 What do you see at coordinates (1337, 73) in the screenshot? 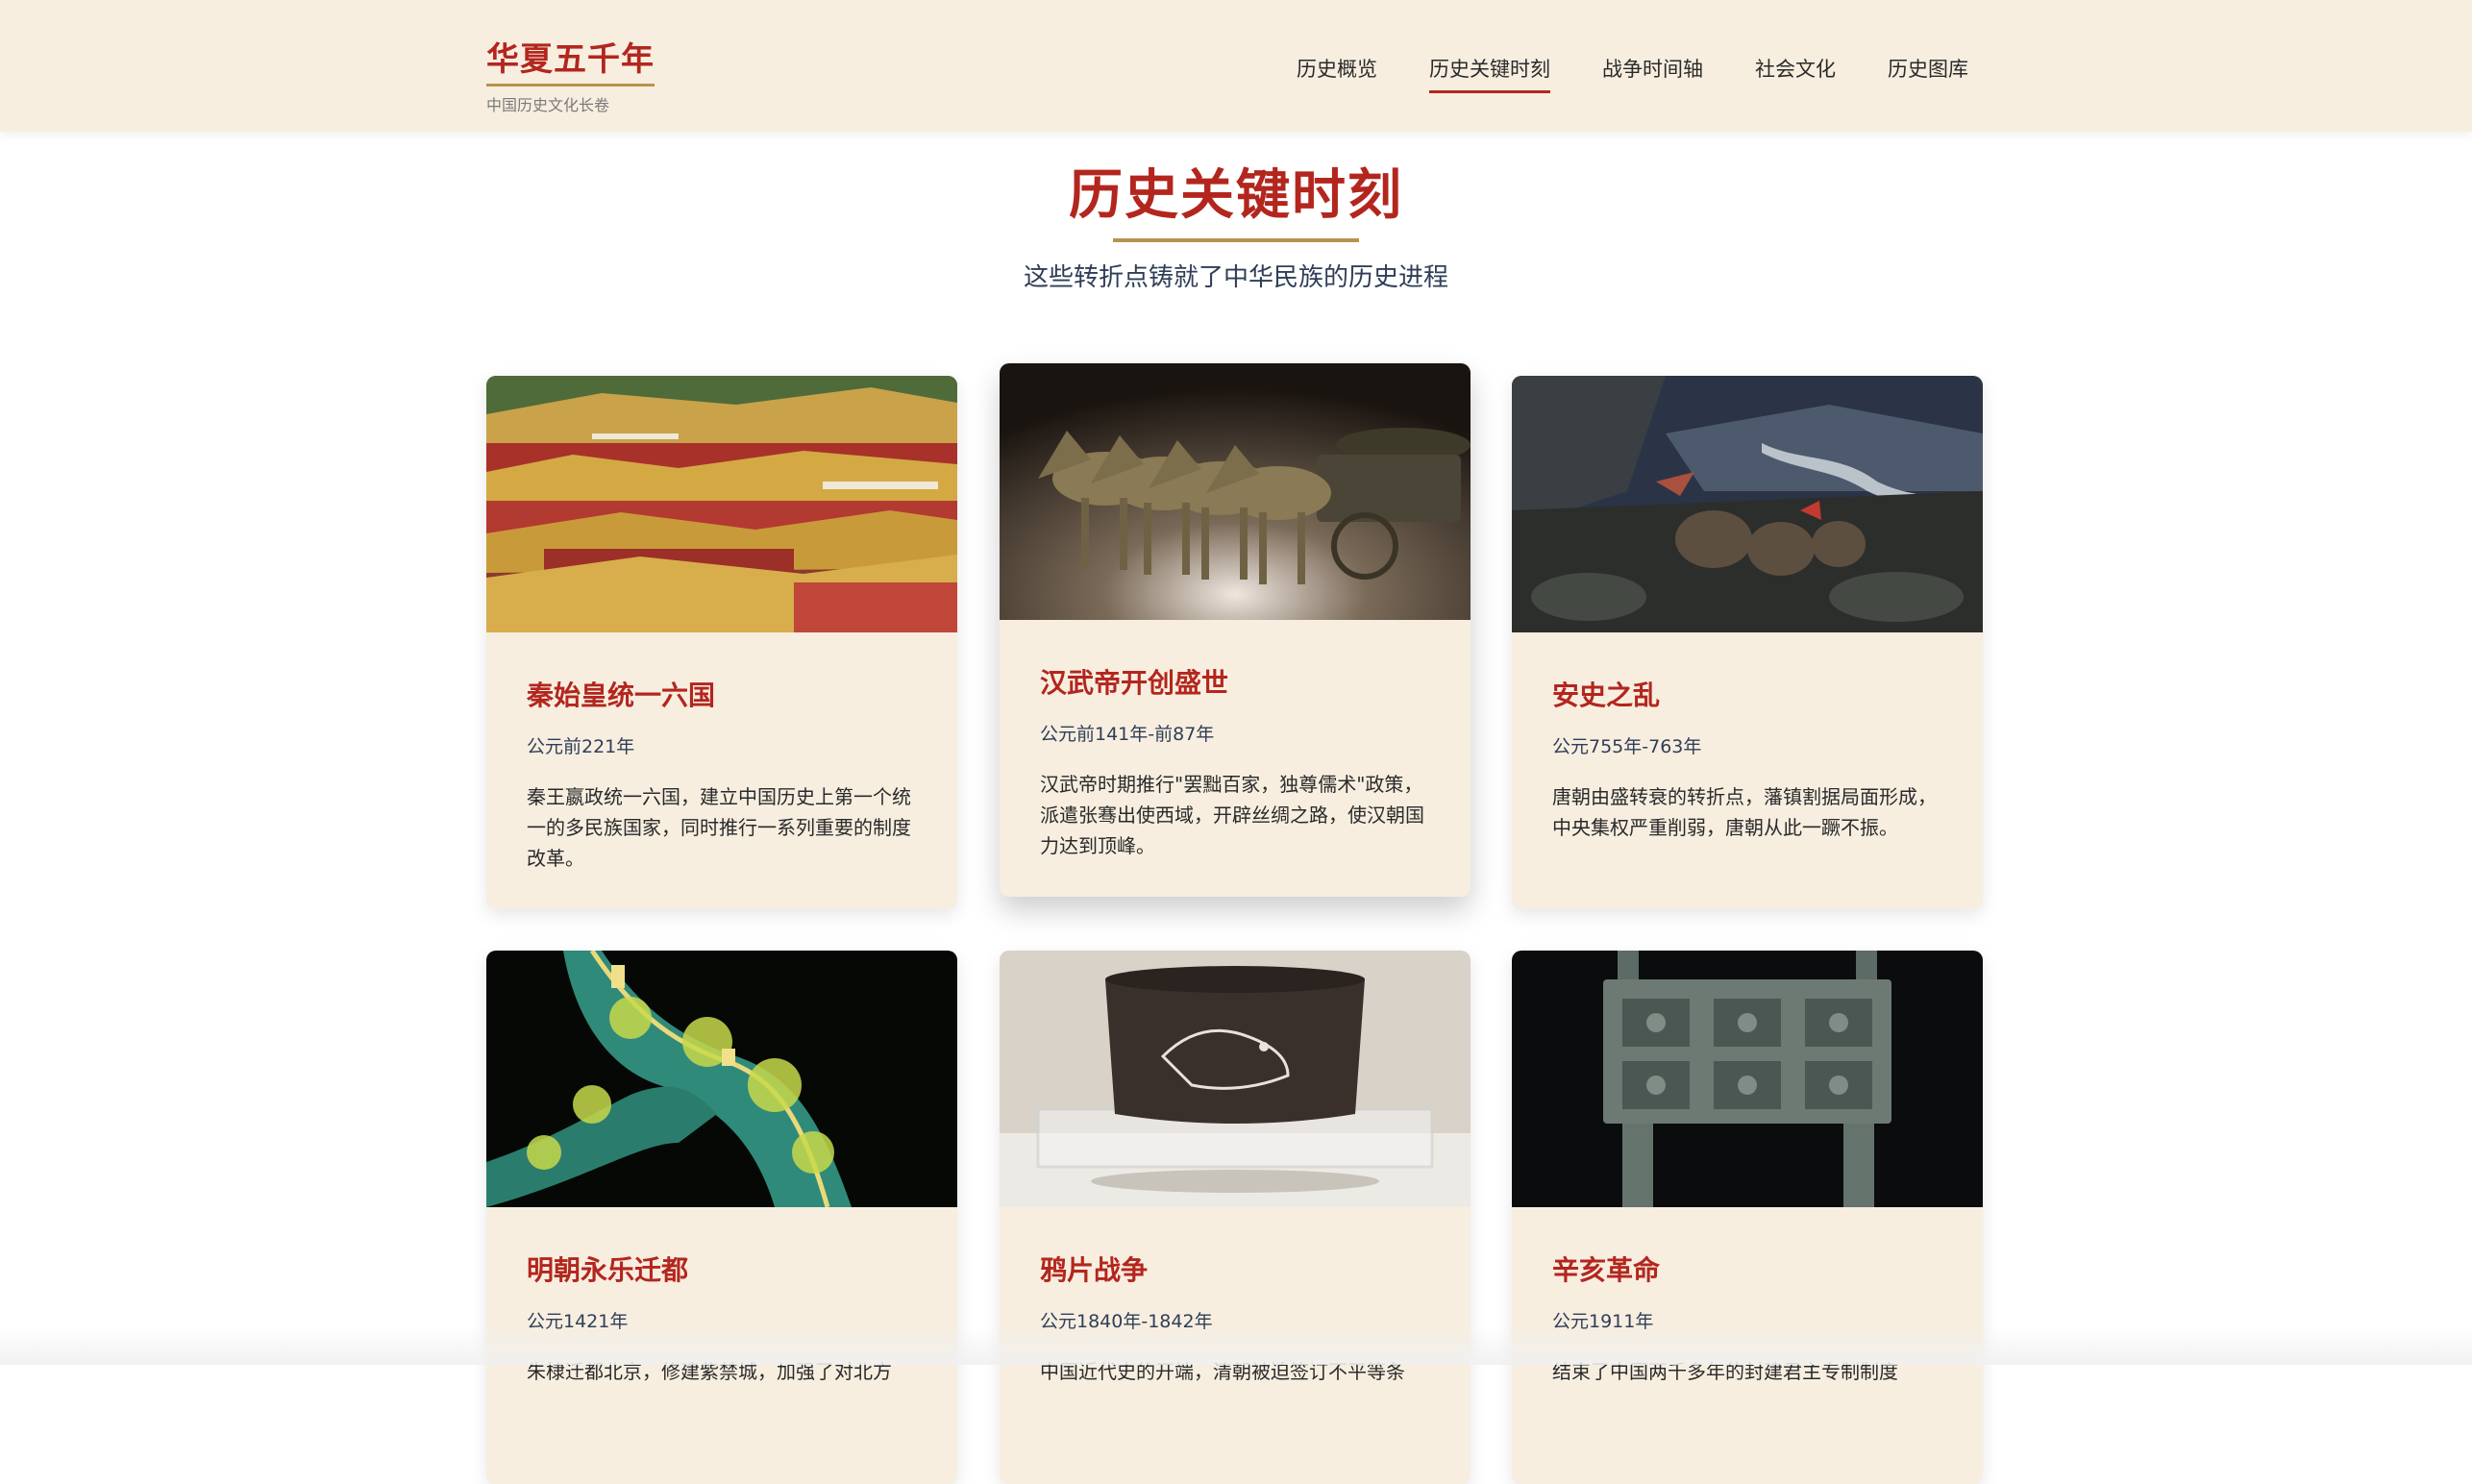
I see `nav-item-overview: 历史概览` at bounding box center [1337, 73].